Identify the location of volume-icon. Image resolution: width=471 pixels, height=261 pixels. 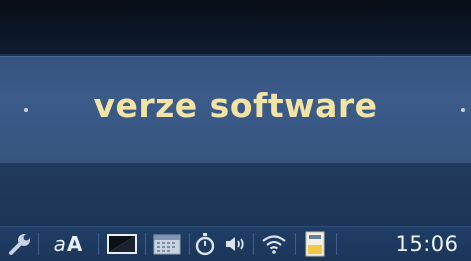
(236, 244).